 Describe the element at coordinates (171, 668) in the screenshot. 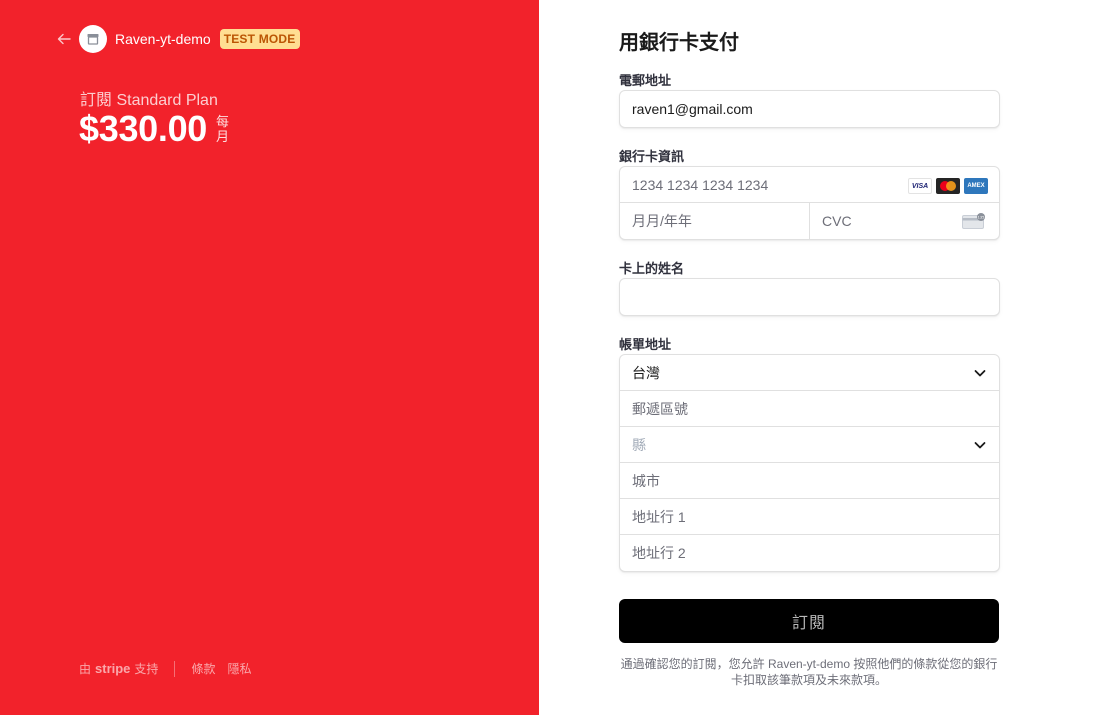

I see `footer: 由 stripe 支持 條款 隱私` at that location.